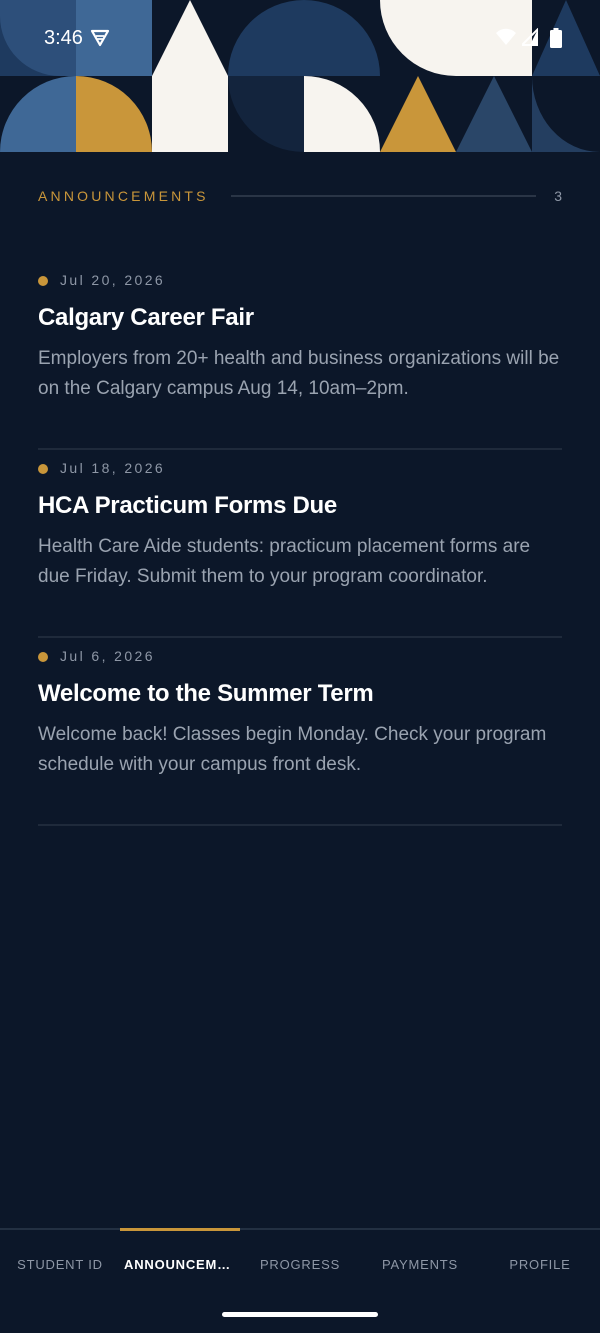 This screenshot has width=600, height=1333. What do you see at coordinates (556, 40) in the screenshot?
I see `battery-icon` at bounding box center [556, 40].